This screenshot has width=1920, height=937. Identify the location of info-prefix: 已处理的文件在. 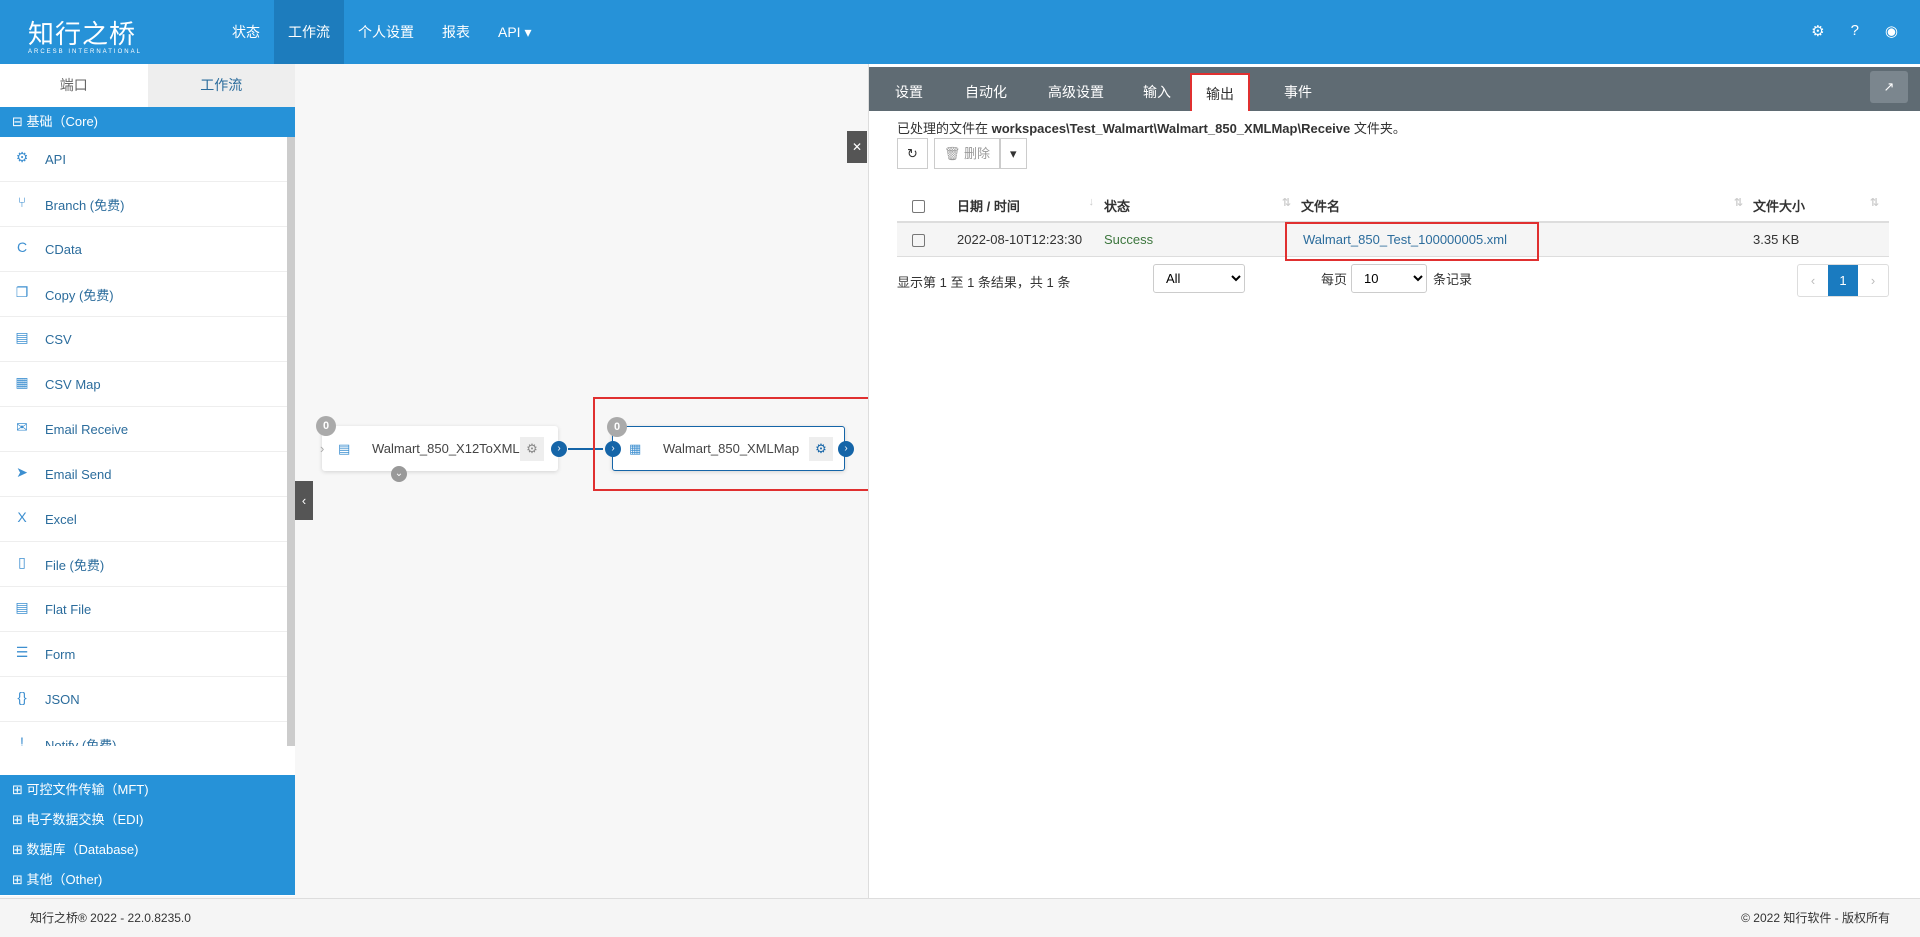
(944, 128).